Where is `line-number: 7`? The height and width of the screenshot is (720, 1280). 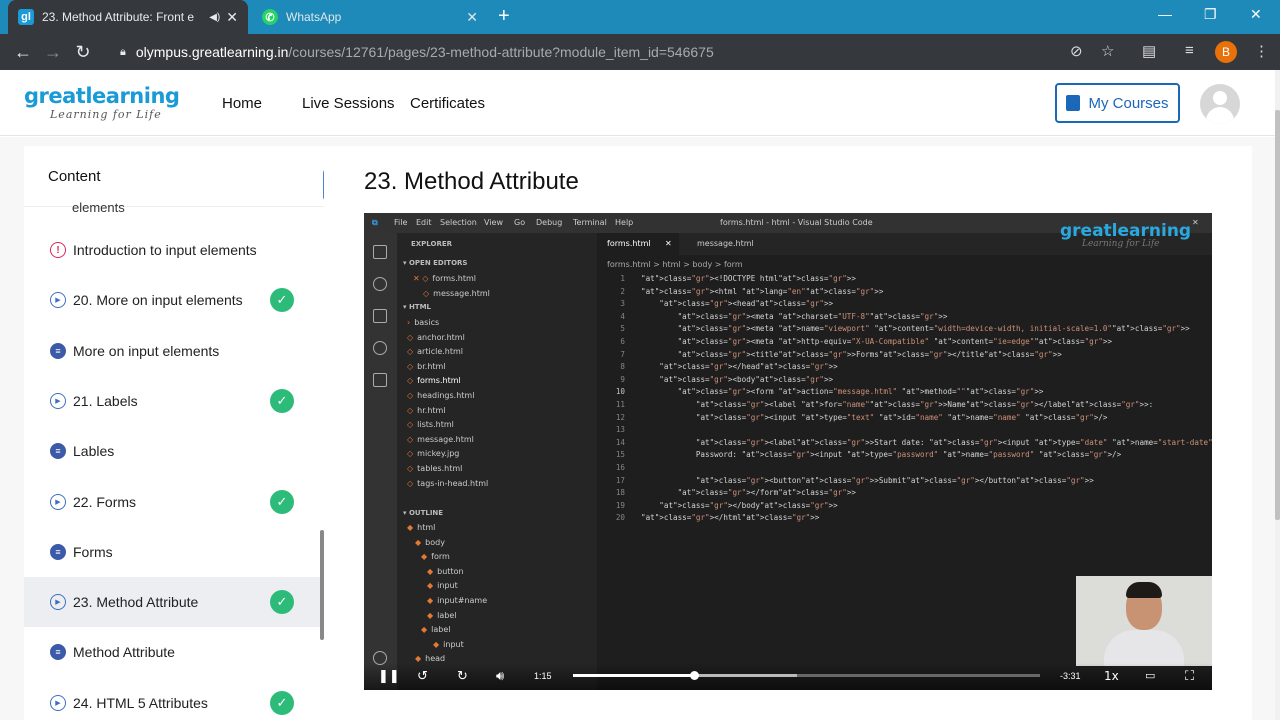 line-number: 7 is located at coordinates (622, 354).